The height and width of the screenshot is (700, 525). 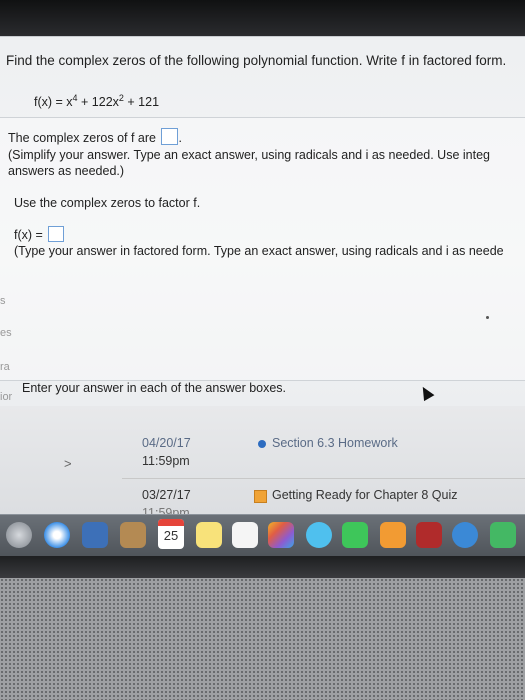 I want to click on mouse-pointer-icon, so click(x=426, y=392).